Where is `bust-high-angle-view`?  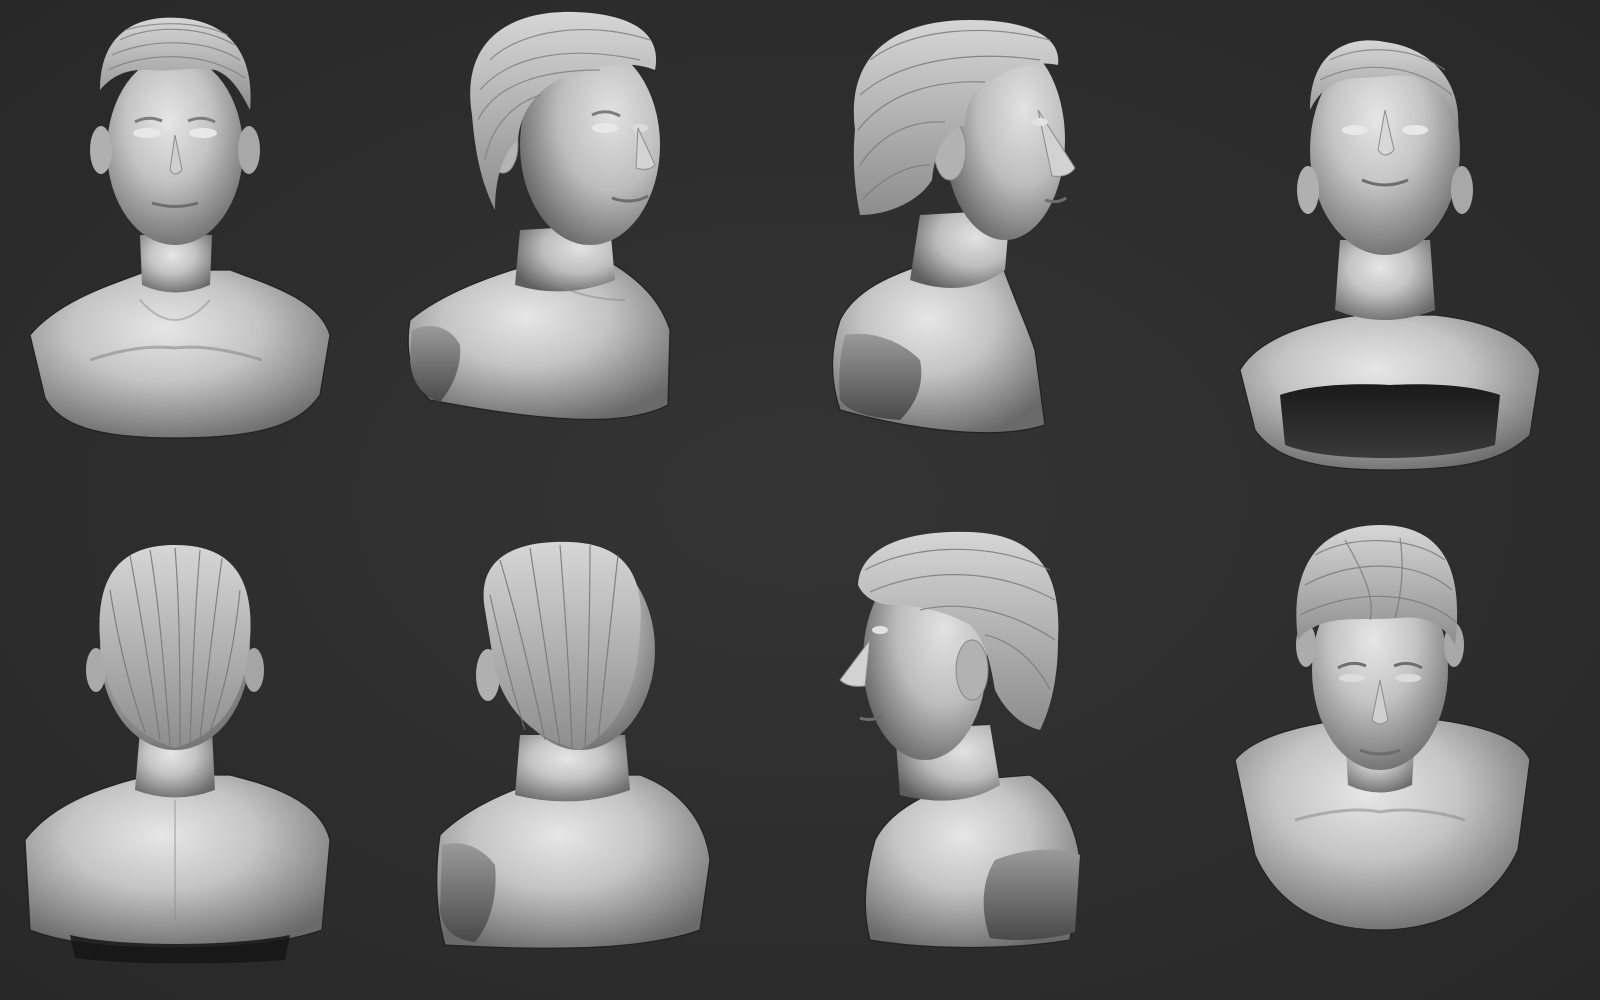 bust-high-angle-view is located at coordinates (1400, 750).